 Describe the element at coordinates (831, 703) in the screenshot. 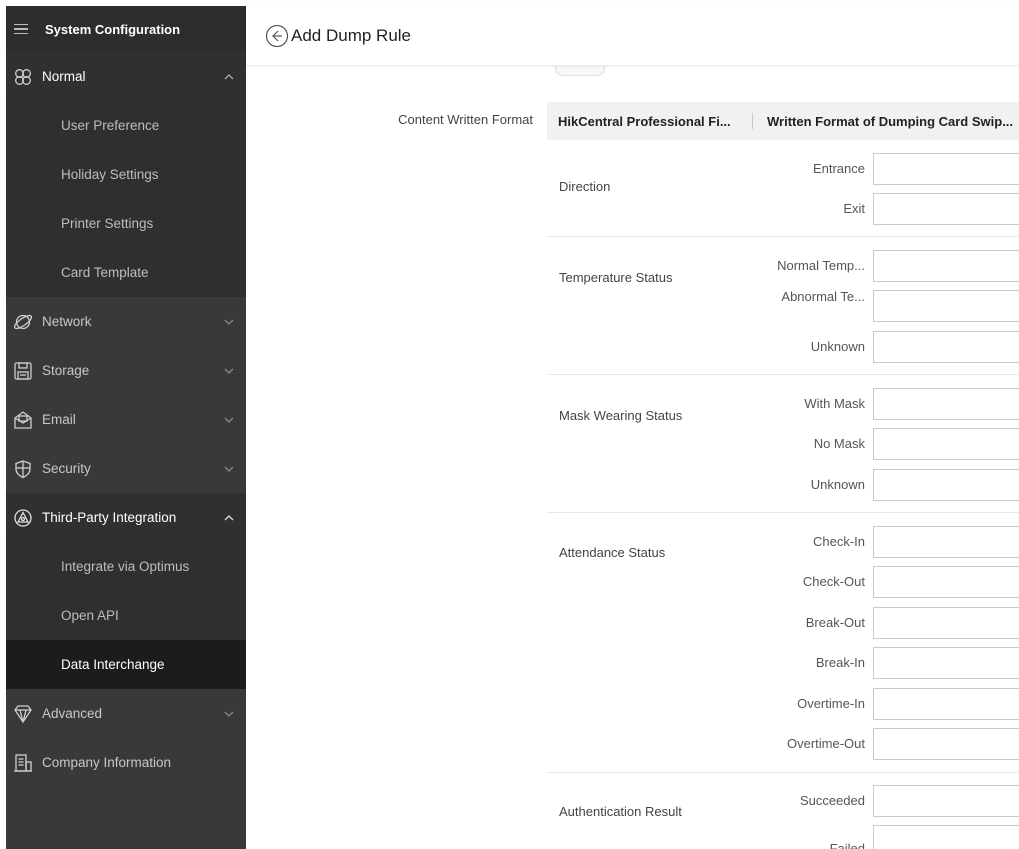

I see `row-label-overtime-in: Overtime-In` at that location.